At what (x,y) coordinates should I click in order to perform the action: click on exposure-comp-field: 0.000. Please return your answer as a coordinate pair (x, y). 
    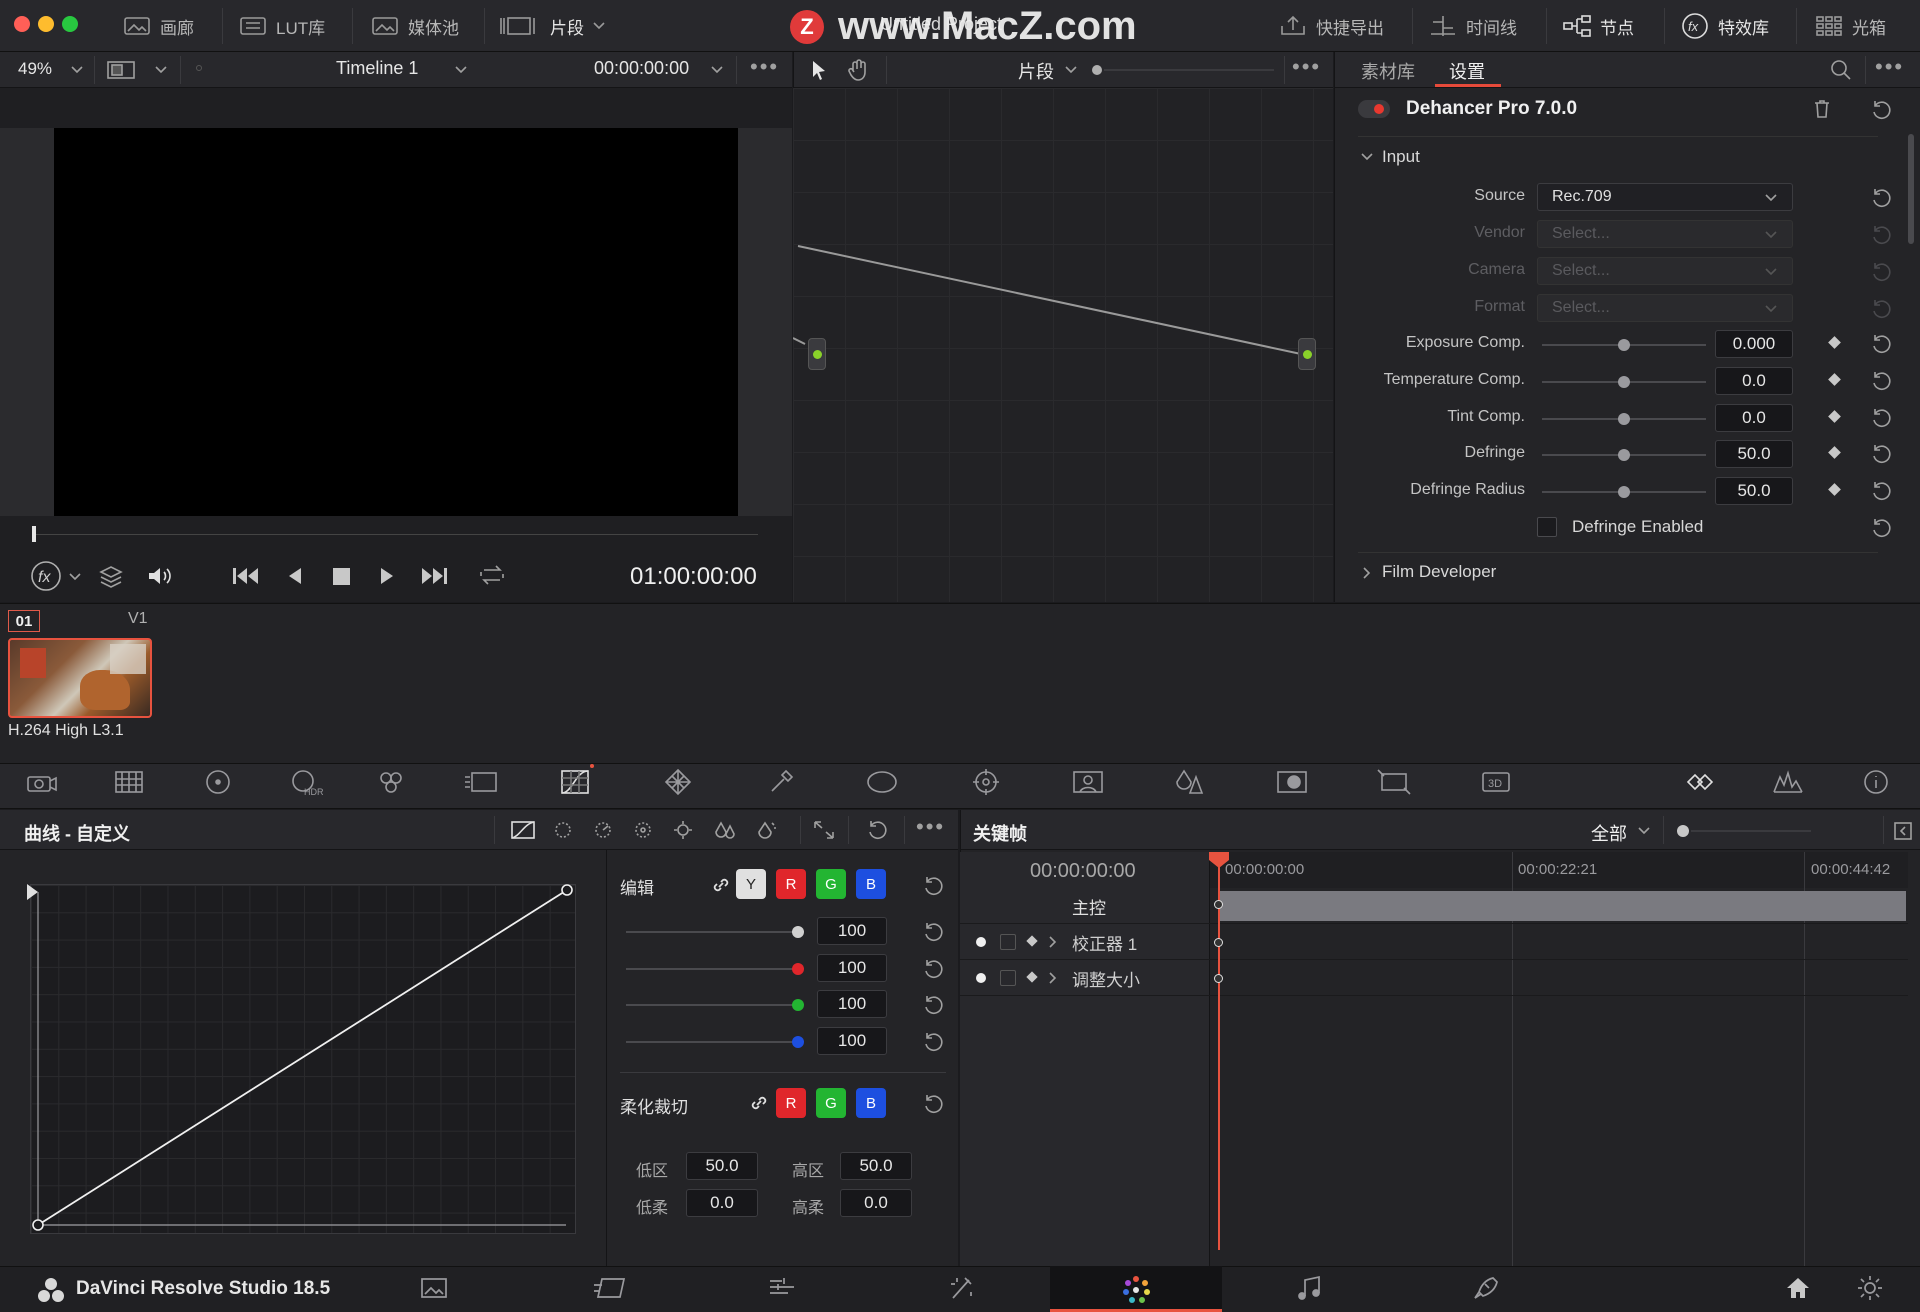
    Looking at the image, I should click on (1754, 344).